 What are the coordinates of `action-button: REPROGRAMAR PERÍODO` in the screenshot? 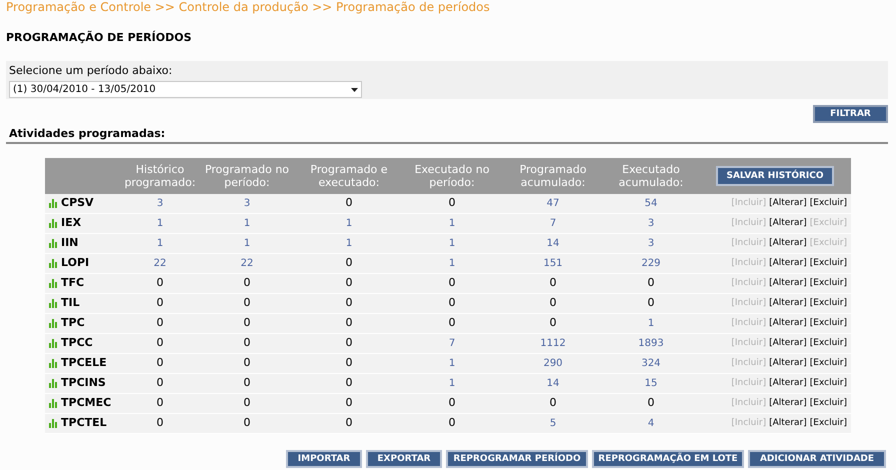 It's located at (517, 459).